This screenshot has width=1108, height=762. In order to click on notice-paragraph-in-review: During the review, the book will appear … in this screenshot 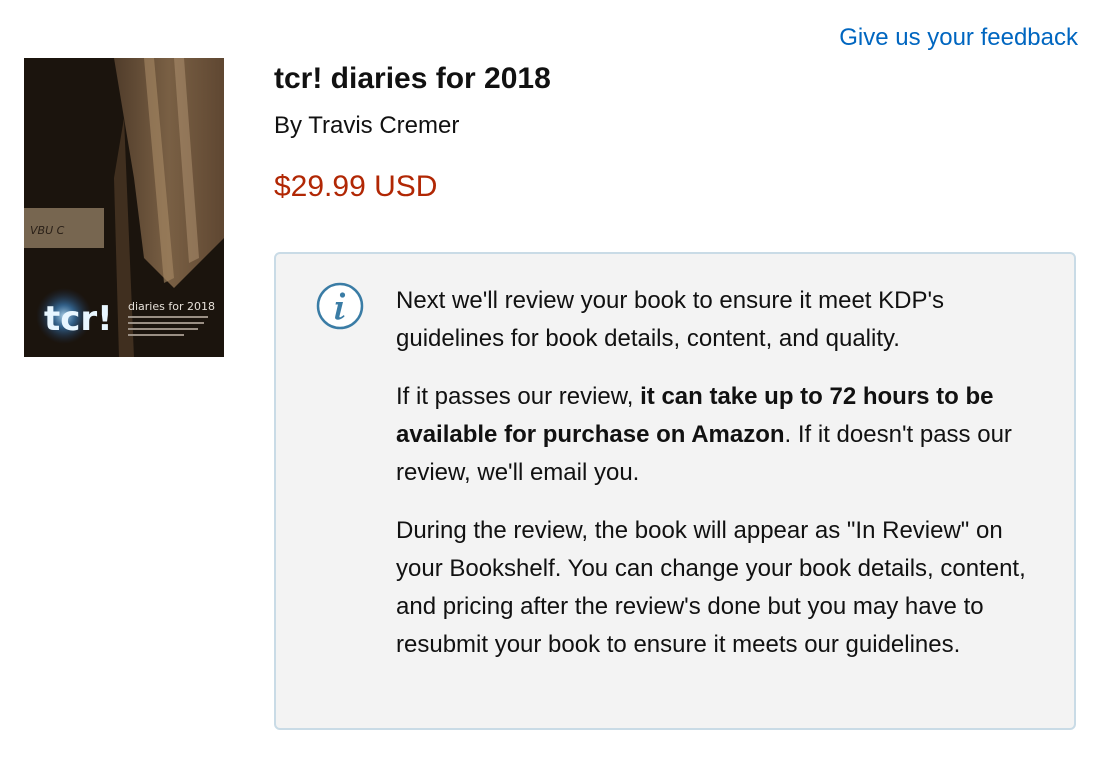, I will do `click(711, 587)`.